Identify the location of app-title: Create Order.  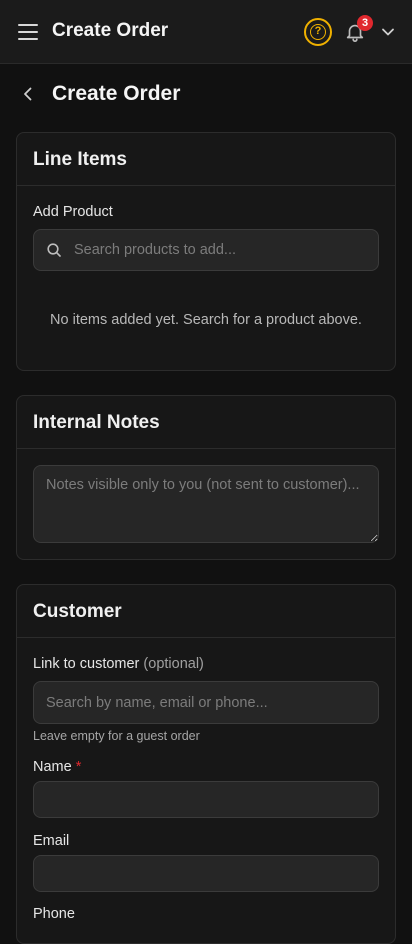
(110, 30).